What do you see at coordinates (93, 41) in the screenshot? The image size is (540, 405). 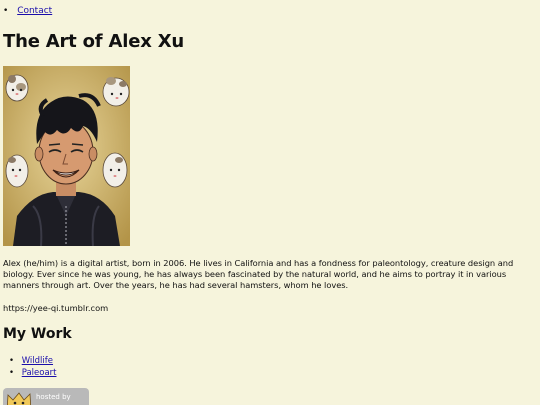 I see `page-title: The Art of Alex Xu` at bounding box center [93, 41].